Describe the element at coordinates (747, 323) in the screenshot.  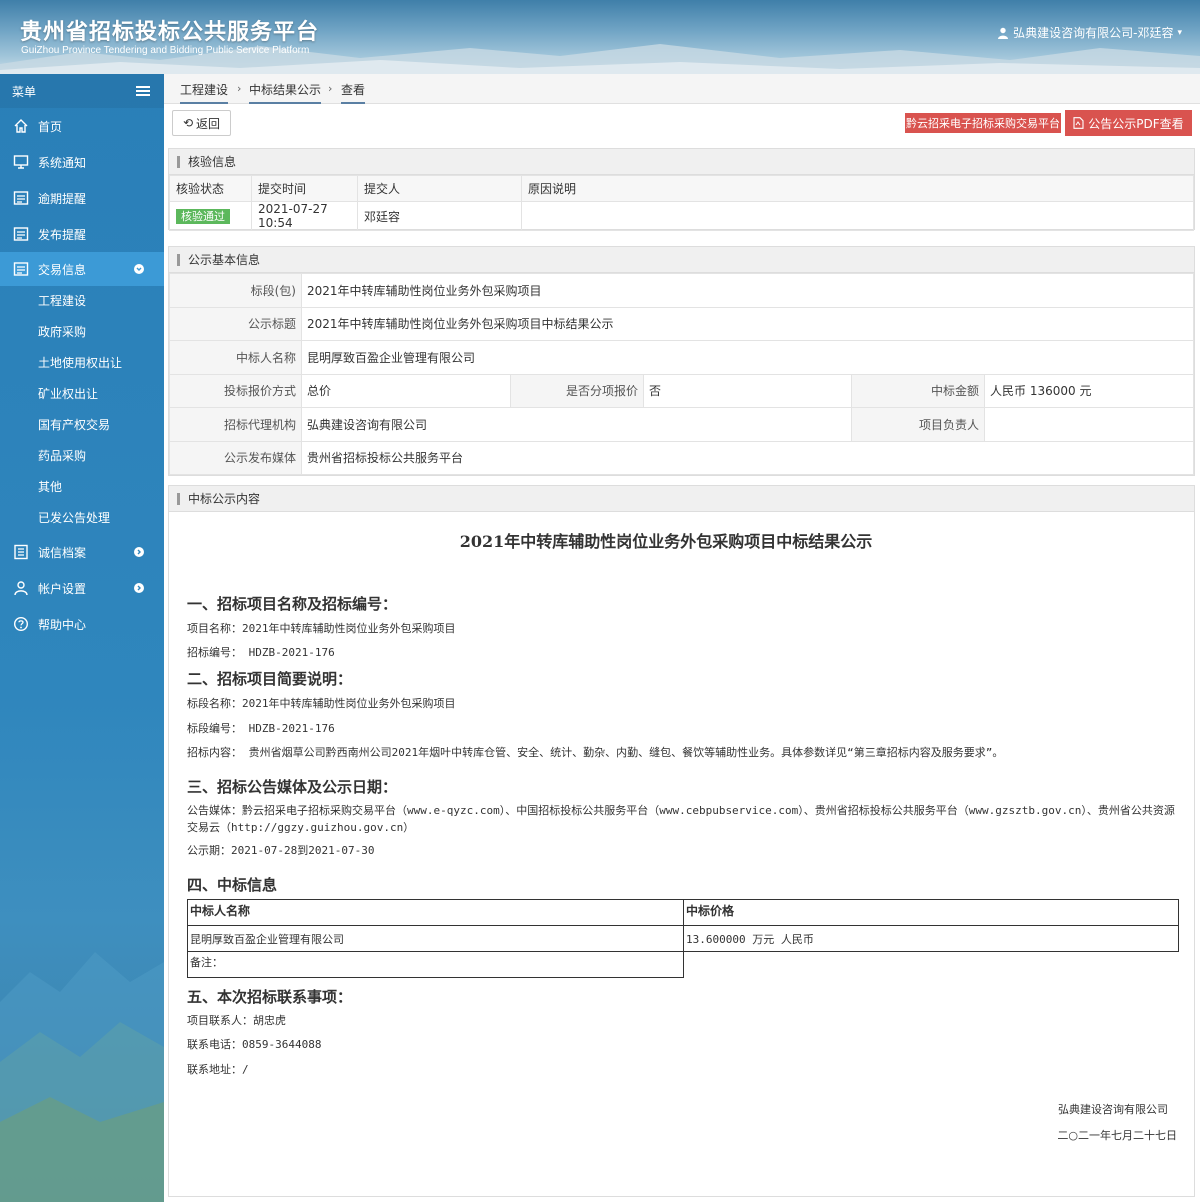
I see `field-value: 2021年中转库辅助性岗位业务外包采购项目中标结果公示` at that location.